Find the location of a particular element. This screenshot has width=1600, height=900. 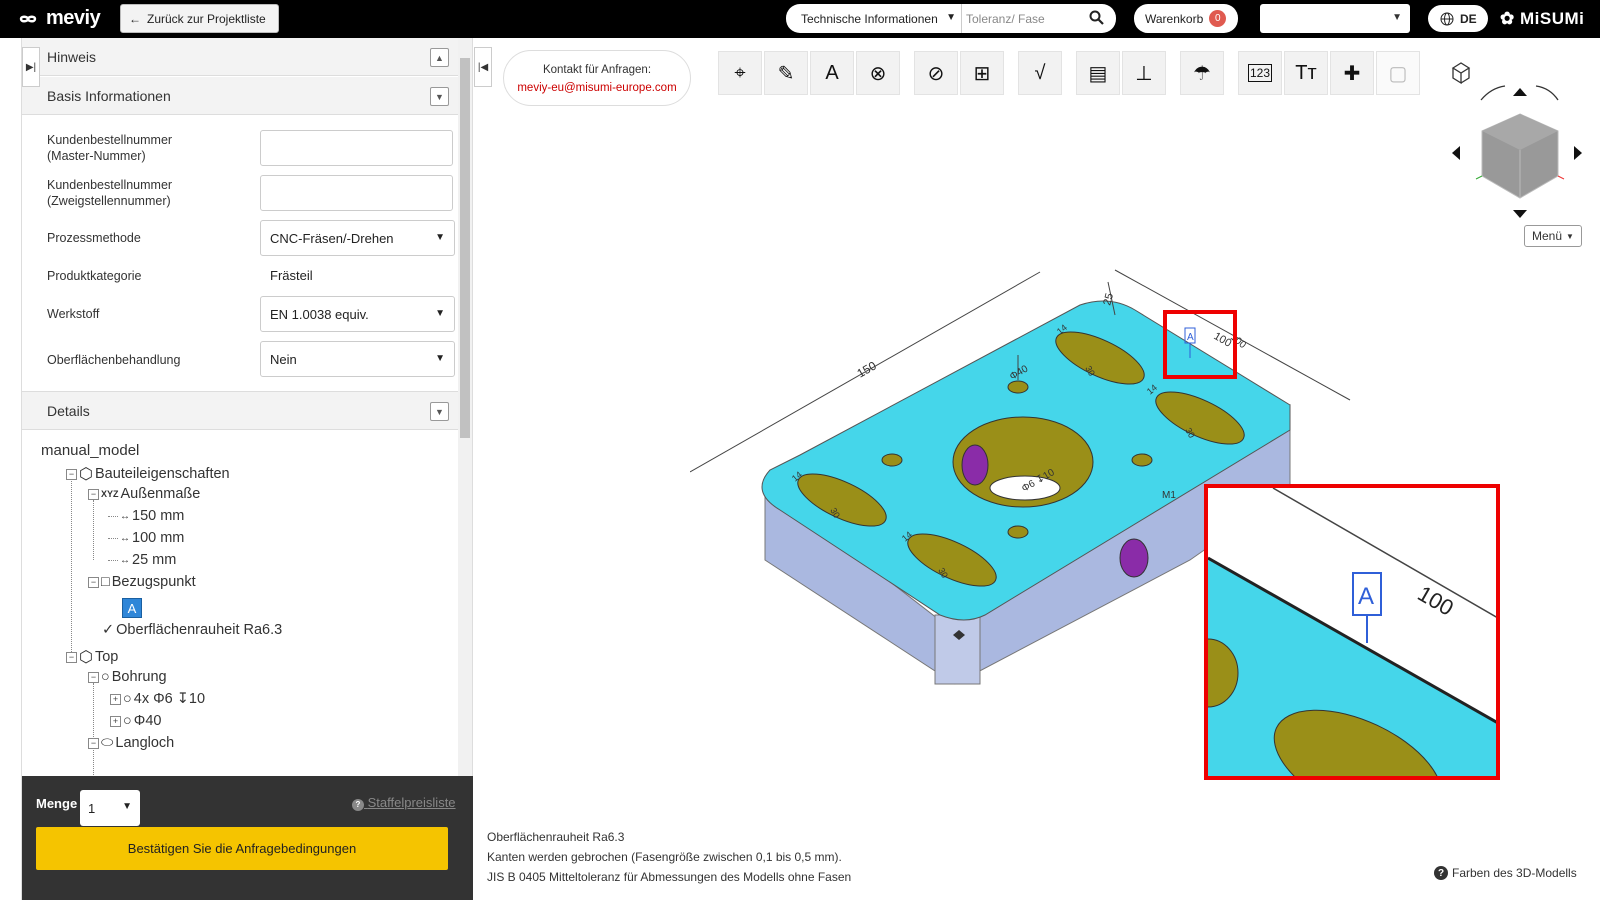

tolerance-button: ⊥ is located at coordinates (1144, 73).